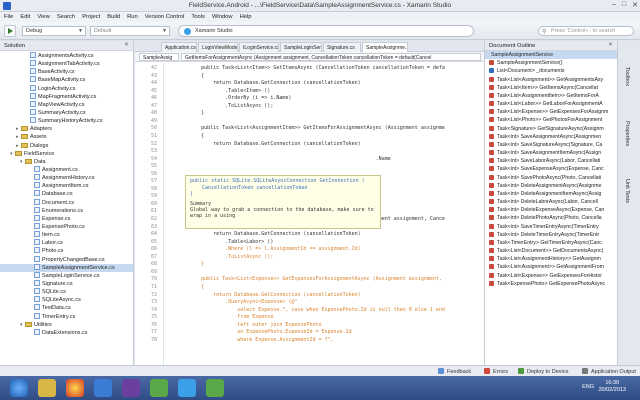 This screenshot has width=640, height=400. I want to click on tree-file: LoginActivity.cs, so click(66, 88).